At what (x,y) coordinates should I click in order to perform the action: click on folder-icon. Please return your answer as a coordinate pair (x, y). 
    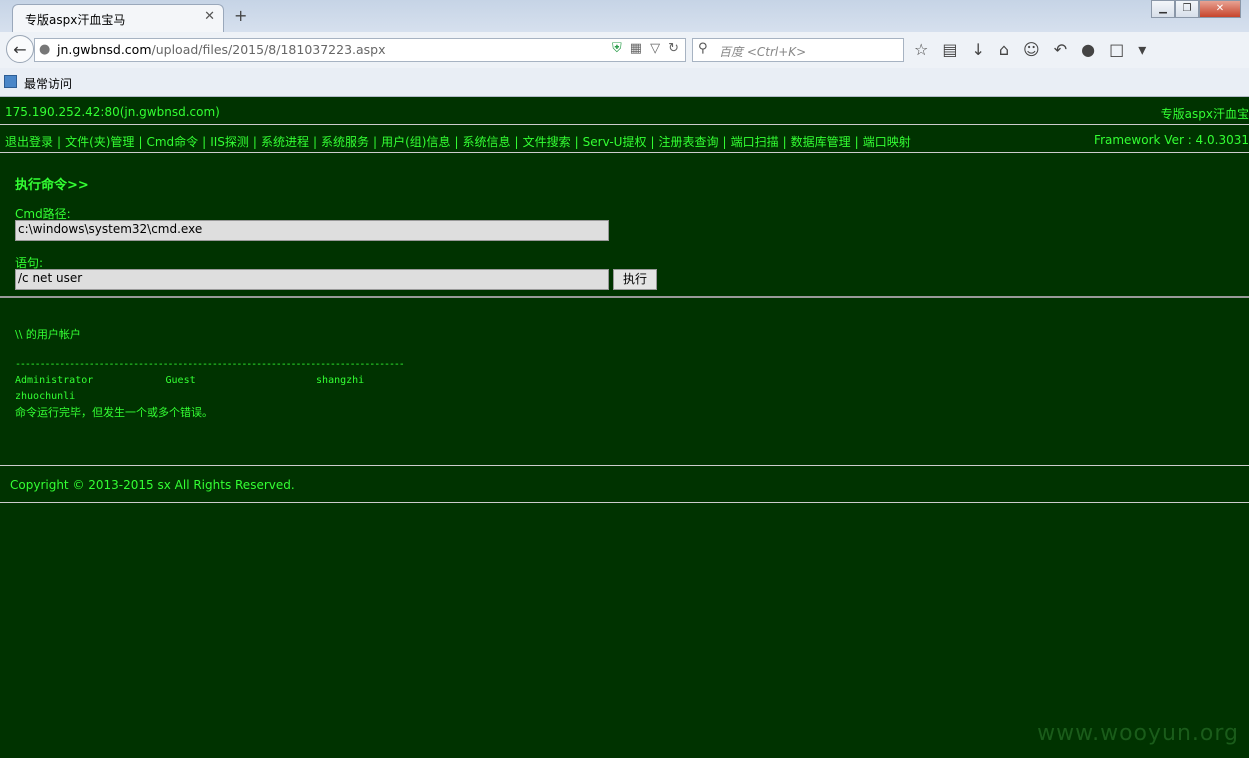
    Looking at the image, I should click on (10, 81).